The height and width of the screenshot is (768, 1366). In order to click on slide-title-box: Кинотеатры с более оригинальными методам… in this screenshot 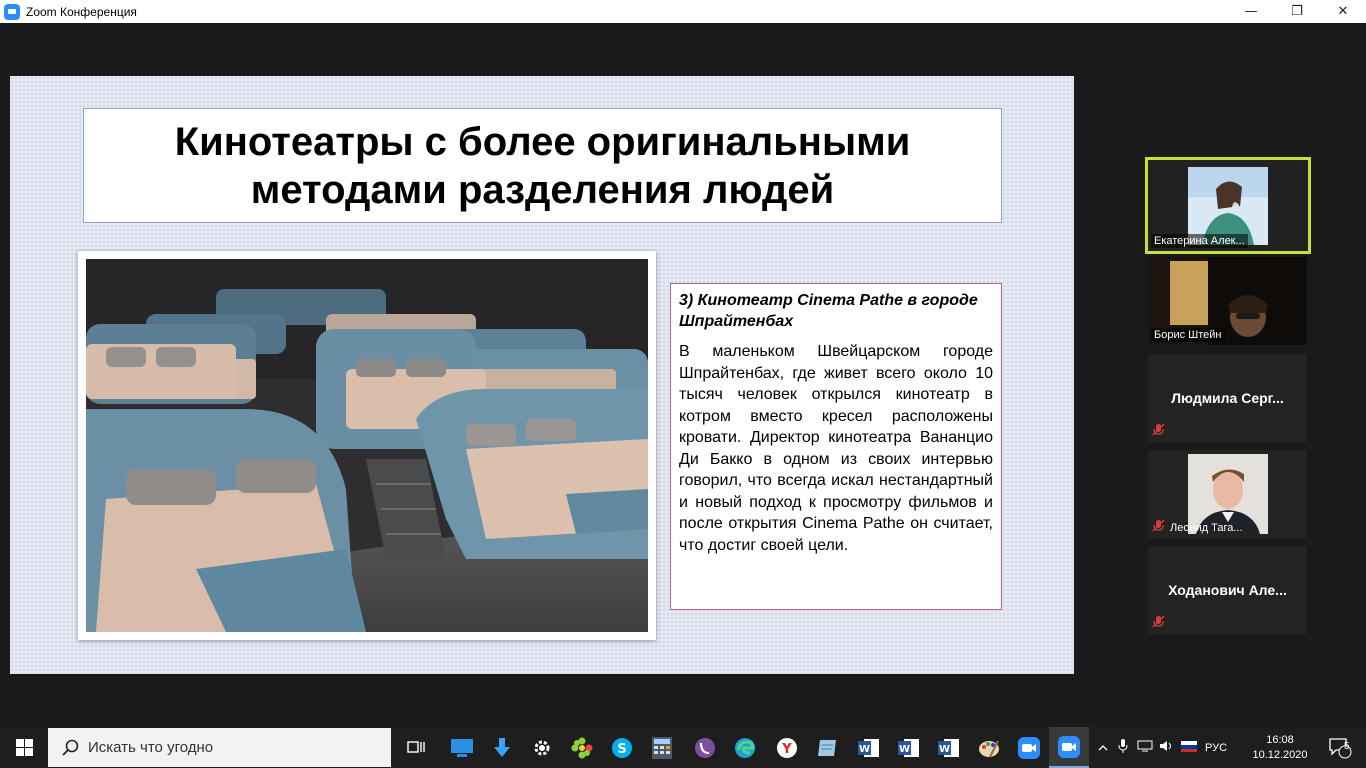, I will do `click(542, 165)`.